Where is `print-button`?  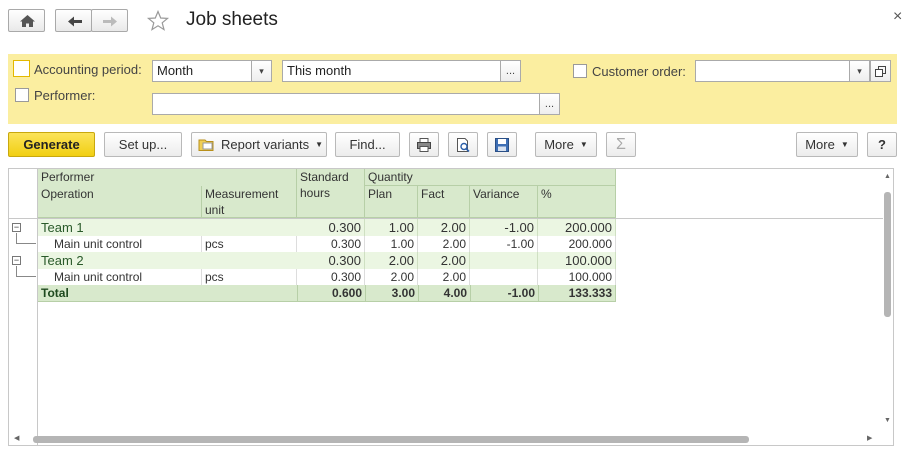 print-button is located at coordinates (424, 144).